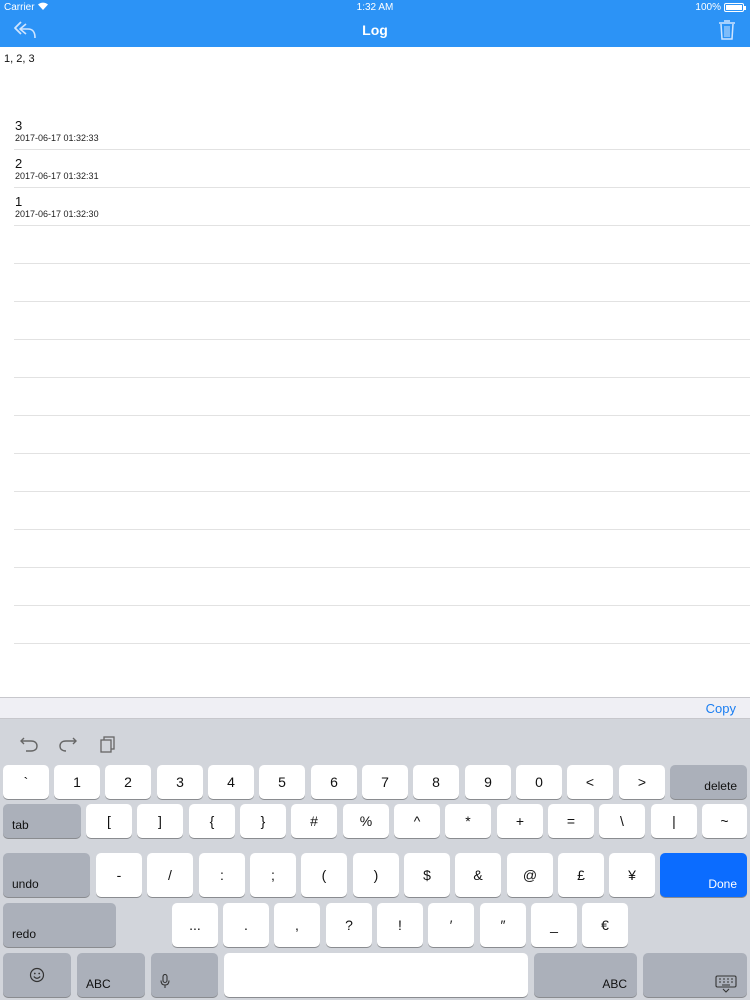  What do you see at coordinates (382, 169) in the screenshot?
I see `list-item: 2 2017-06-17 01:32:31` at bounding box center [382, 169].